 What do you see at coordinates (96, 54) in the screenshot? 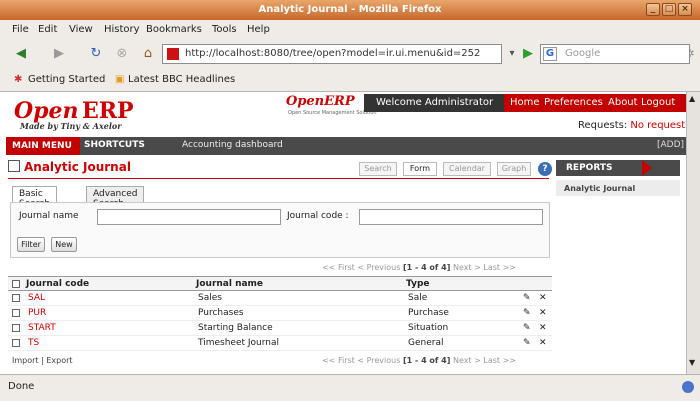
I see `reload-icon: ↻` at bounding box center [96, 54].